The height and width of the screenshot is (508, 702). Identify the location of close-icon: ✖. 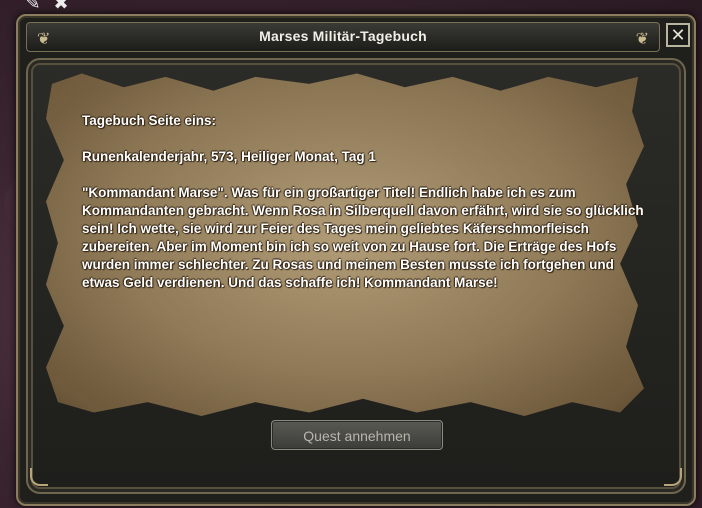
(61, 7).